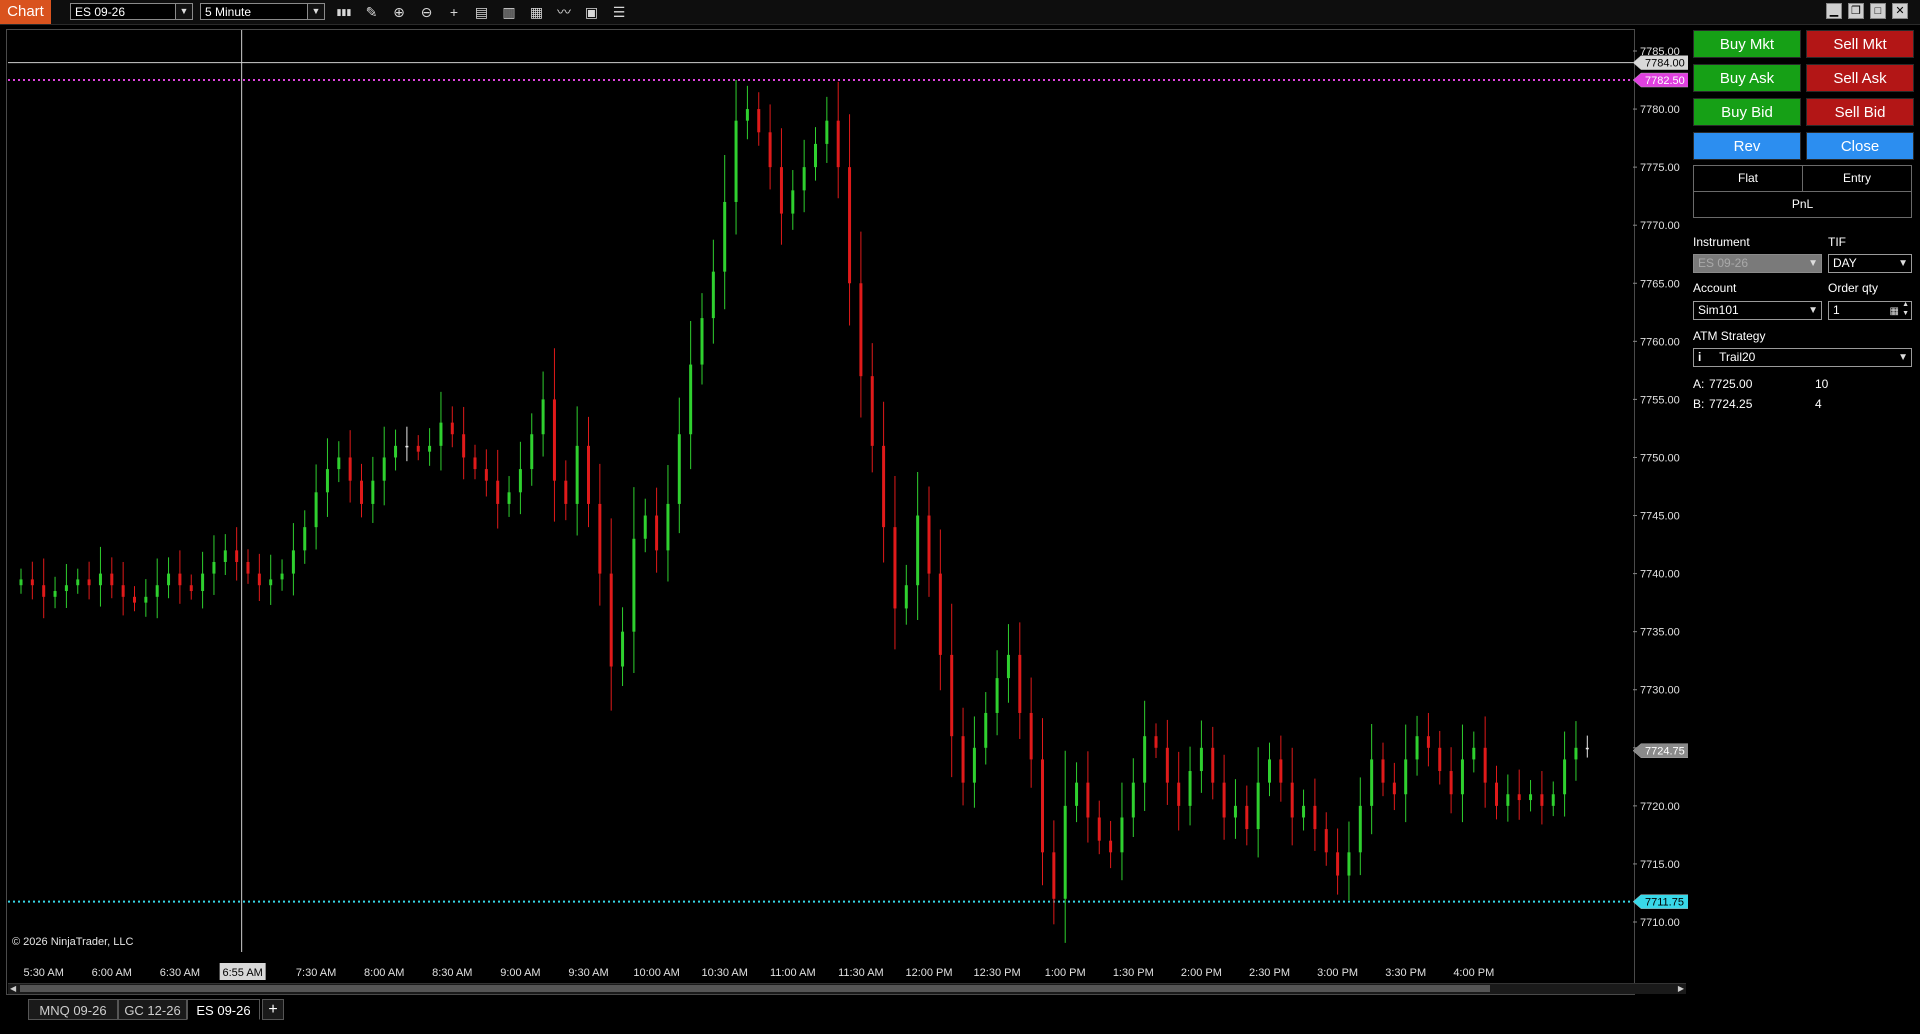  I want to click on buy-market-button: Buy Mkt, so click(1747, 44).